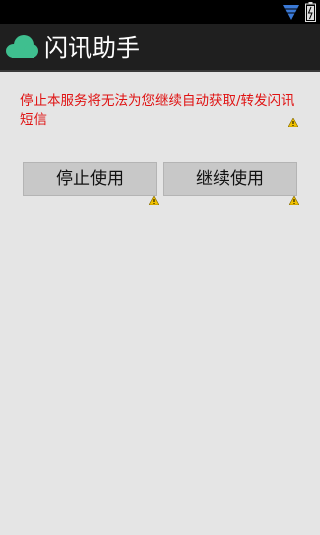  Describe the element at coordinates (90, 179) in the screenshot. I see `stop-using-button: 停止使用` at that location.